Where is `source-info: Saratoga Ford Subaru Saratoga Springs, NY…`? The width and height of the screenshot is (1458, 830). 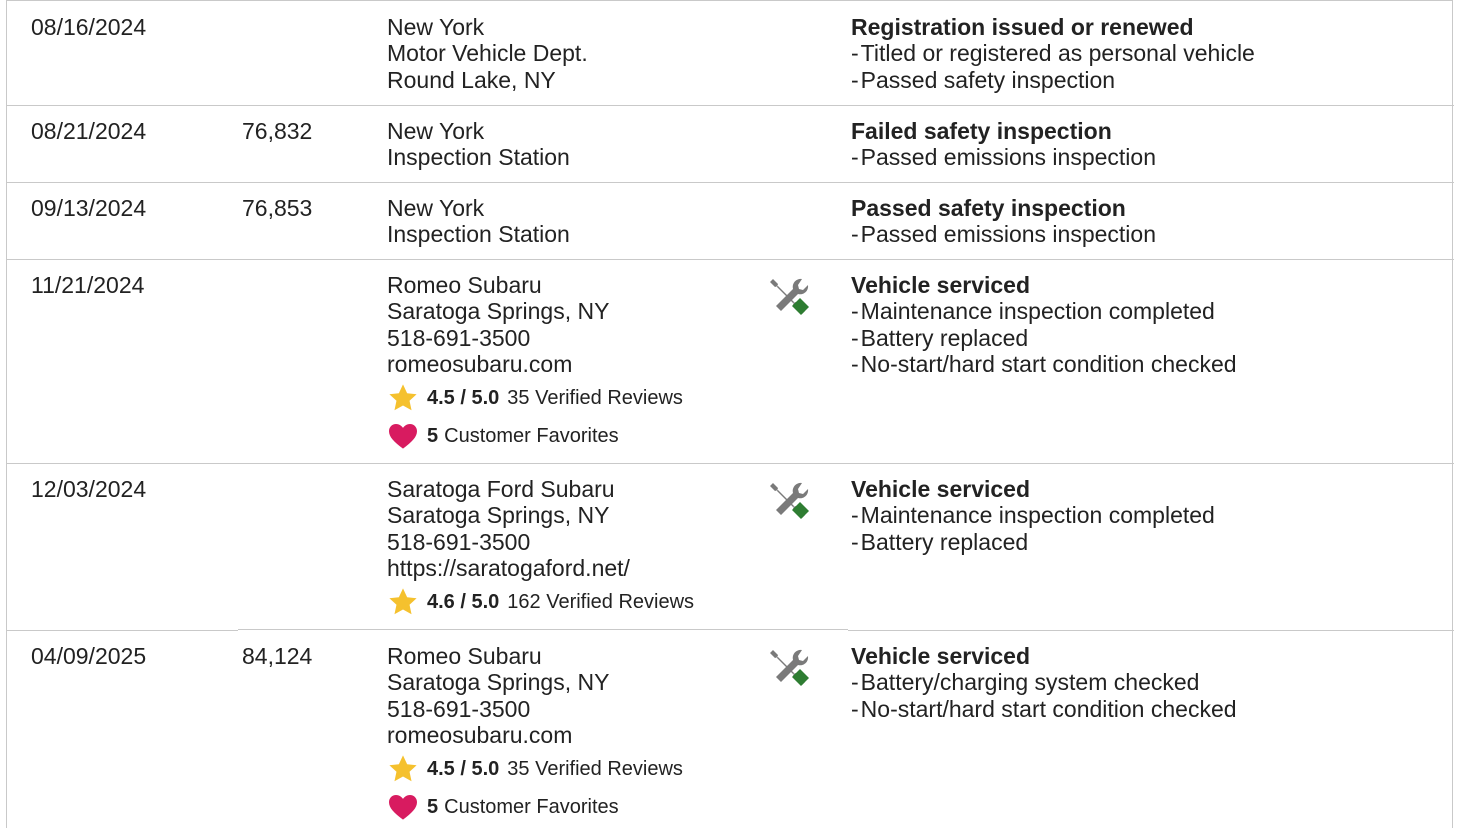
source-info: Saratoga Ford Subaru Saratoga Springs, NY… is located at coordinates (540, 547).